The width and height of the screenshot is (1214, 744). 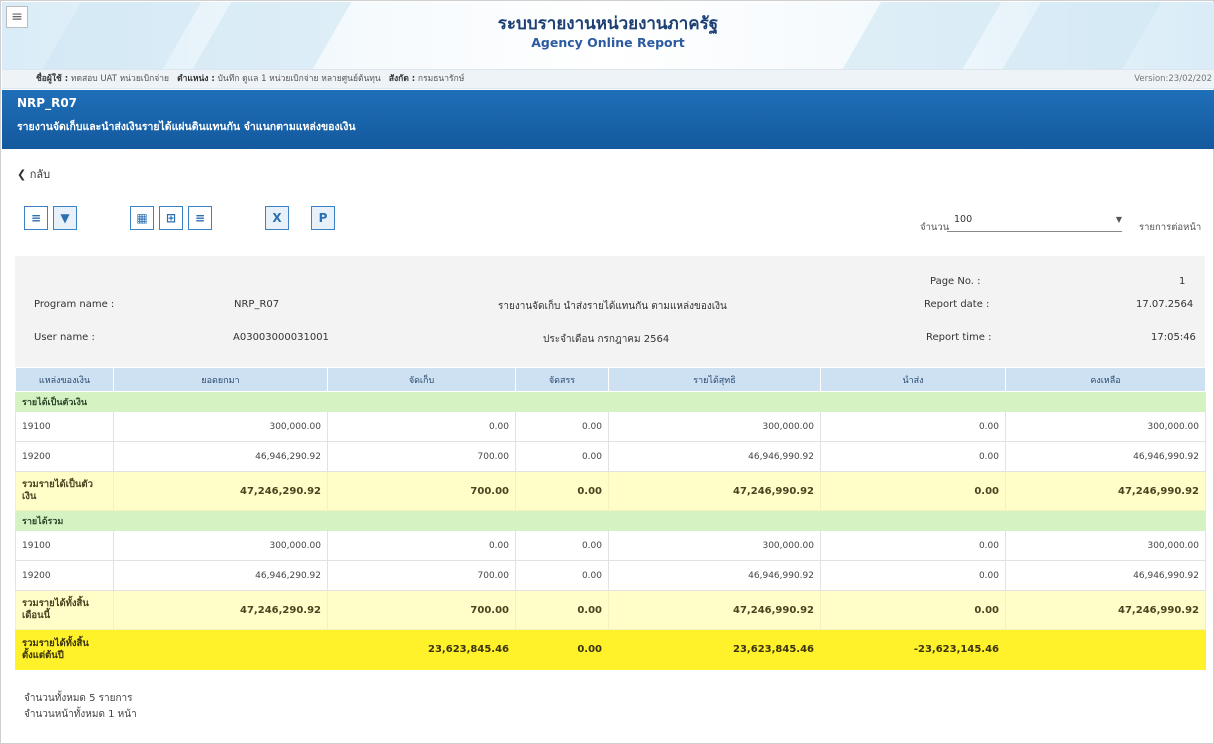 What do you see at coordinates (1034, 219) in the screenshot?
I see `rows-per-page-select: 100 ▼` at bounding box center [1034, 219].